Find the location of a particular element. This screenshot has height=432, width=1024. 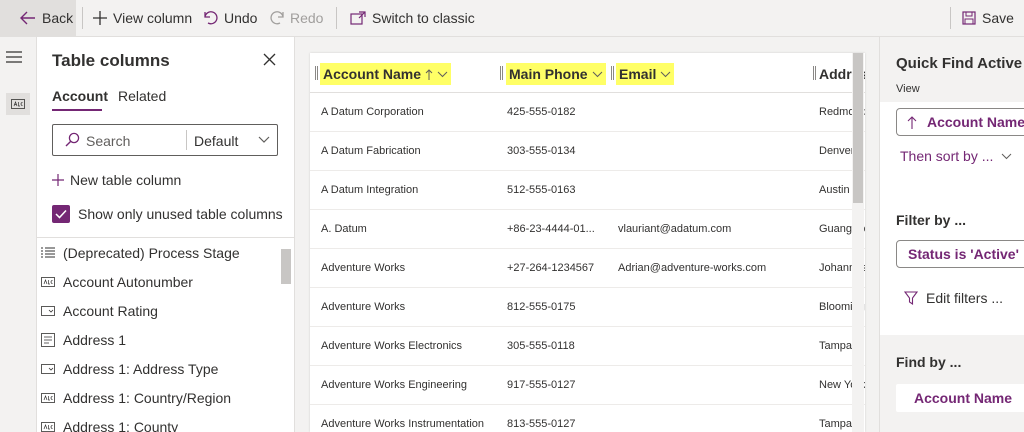

panel-title: Table columns is located at coordinates (111, 60).